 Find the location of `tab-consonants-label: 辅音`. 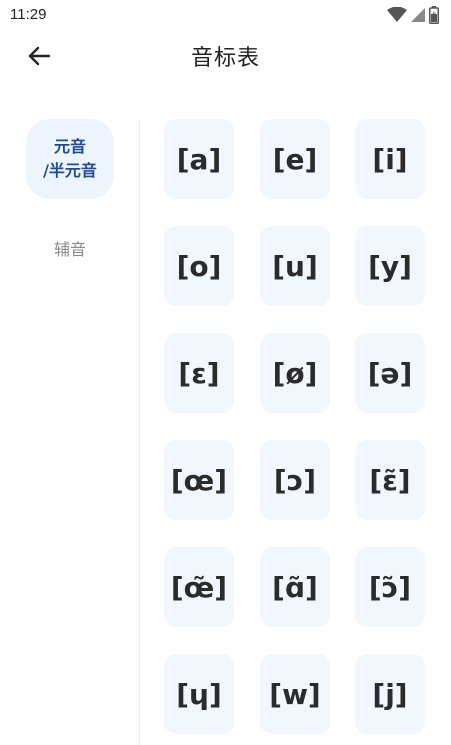

tab-consonants-label: 辅音 is located at coordinates (69, 249).